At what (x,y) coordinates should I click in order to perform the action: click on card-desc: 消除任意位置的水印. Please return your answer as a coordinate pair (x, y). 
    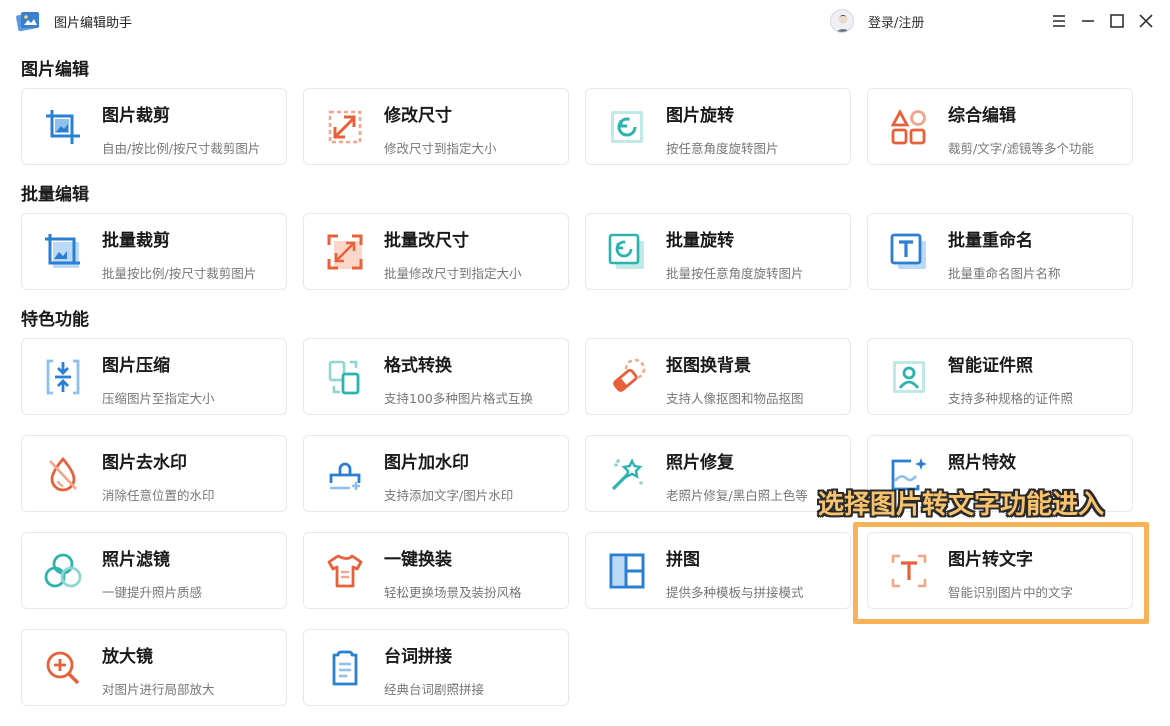
    Looking at the image, I should click on (158, 495).